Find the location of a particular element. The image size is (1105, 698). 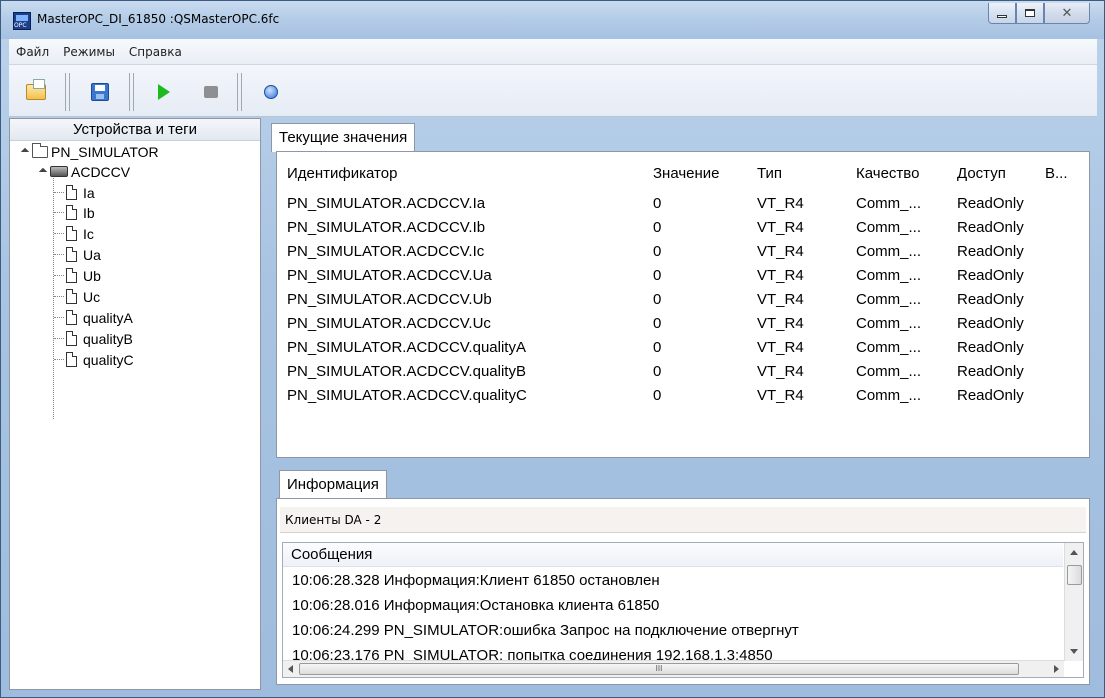

cell-id: PN_SIMULATOR.ACDCCV.Ua is located at coordinates (389, 275).